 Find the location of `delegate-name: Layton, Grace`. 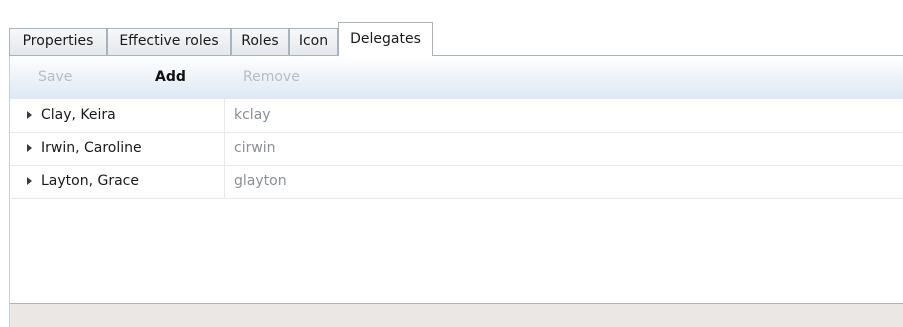

delegate-name: Layton, Grace is located at coordinates (90, 181).